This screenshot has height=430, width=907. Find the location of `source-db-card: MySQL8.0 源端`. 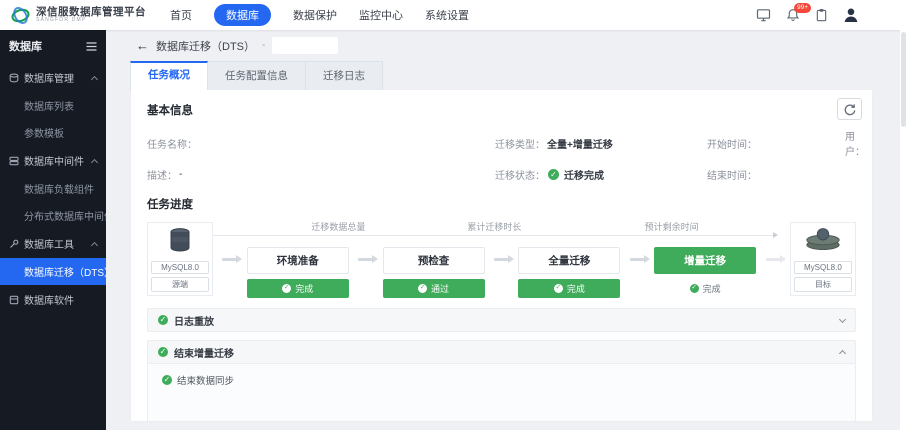

source-db-card: MySQL8.0 源端 is located at coordinates (180, 259).